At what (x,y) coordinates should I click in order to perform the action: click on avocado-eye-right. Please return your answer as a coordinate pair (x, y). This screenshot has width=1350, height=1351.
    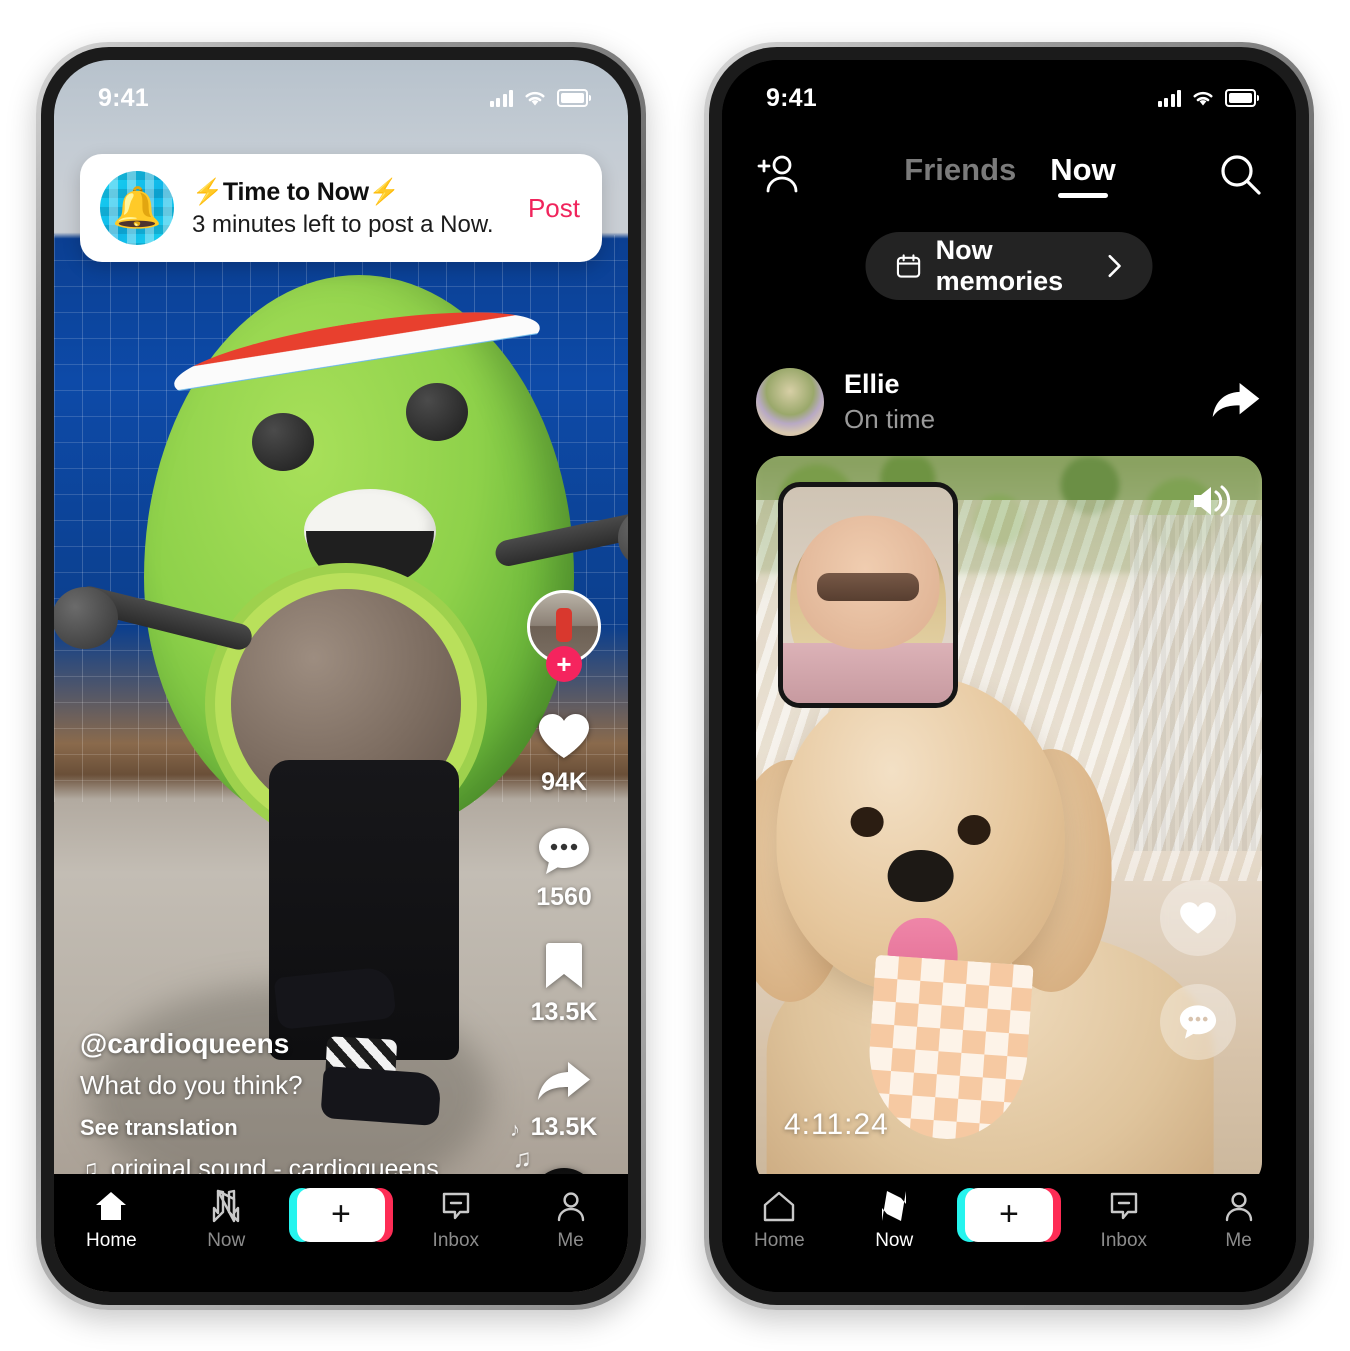
    Looking at the image, I should click on (437, 412).